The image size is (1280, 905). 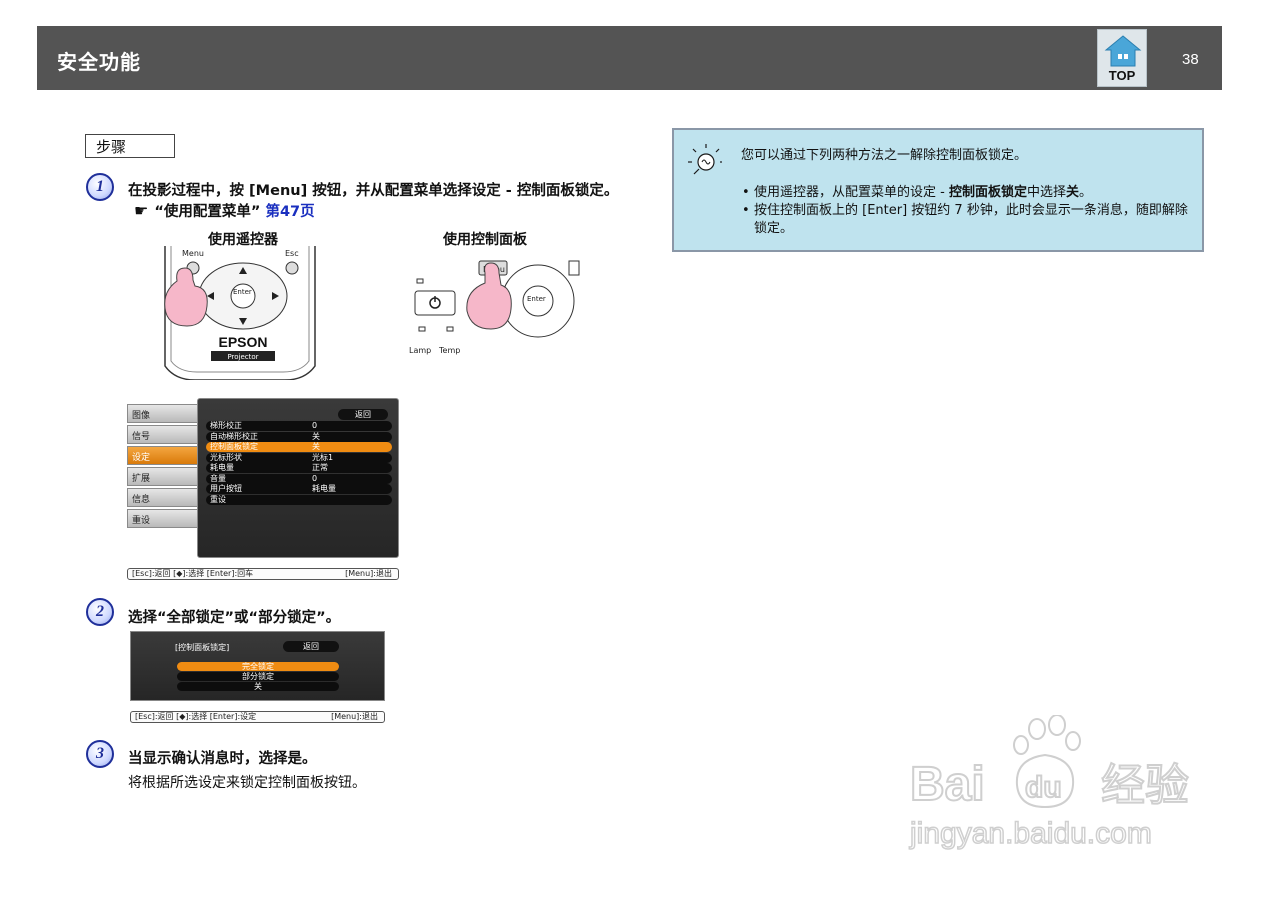 I want to click on page-title: 安全功能, so click(x=99, y=62).